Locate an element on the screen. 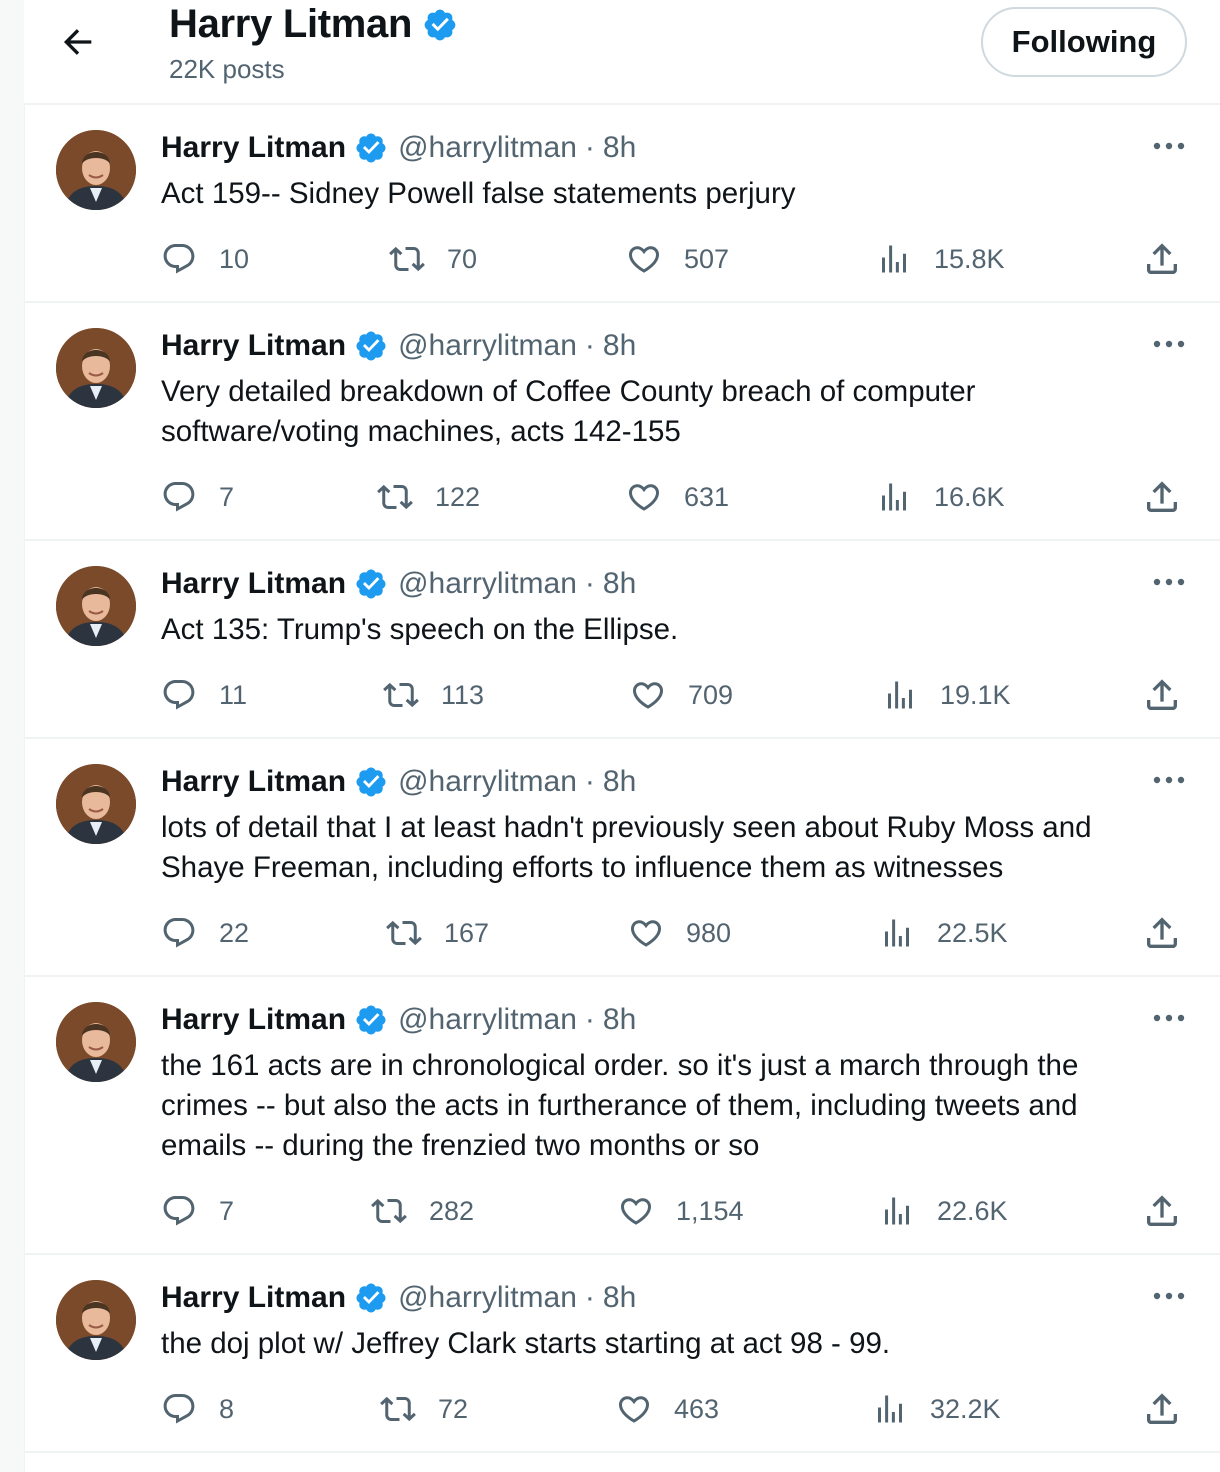  like-count: 463 is located at coordinates (697, 1408).